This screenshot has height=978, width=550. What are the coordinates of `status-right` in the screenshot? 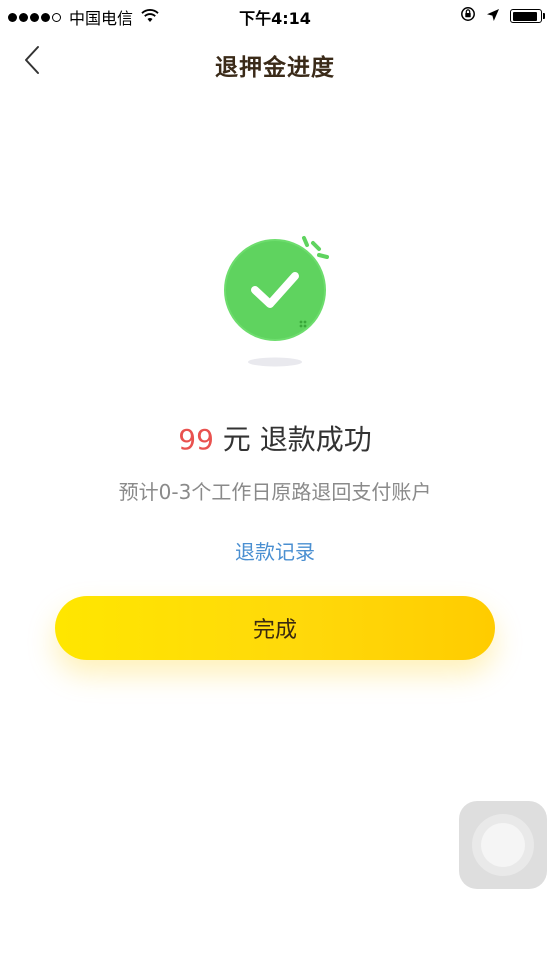 It's located at (497, 16).